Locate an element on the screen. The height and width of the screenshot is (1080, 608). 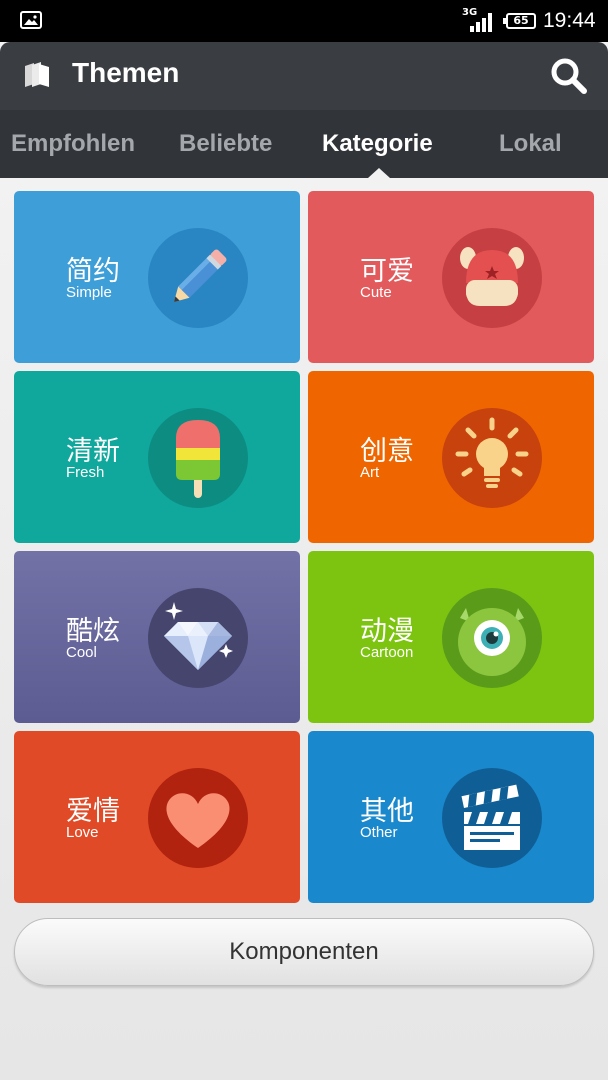
category-subtitle: Simple is located at coordinates (89, 292).